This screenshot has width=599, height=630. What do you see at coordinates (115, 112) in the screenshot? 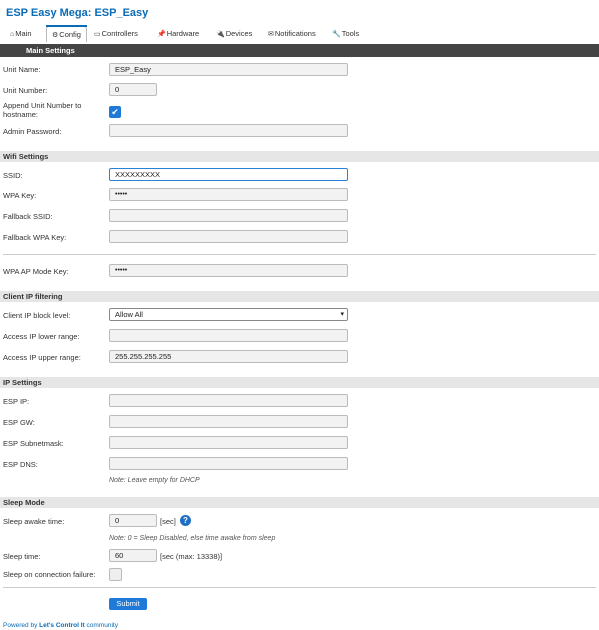
I see `append-unit-checkbox: ✔` at bounding box center [115, 112].